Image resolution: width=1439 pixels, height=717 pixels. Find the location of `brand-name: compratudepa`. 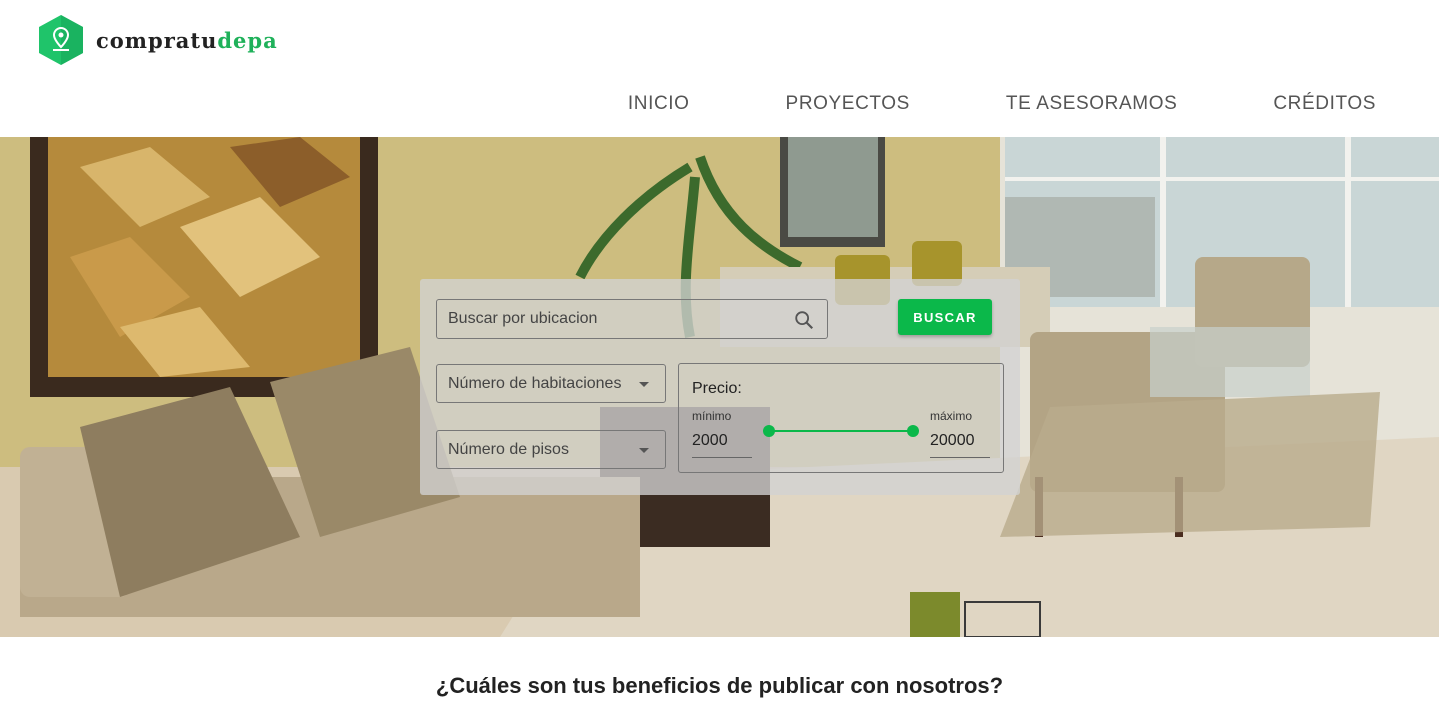

brand-name: compratudepa is located at coordinates (187, 40).